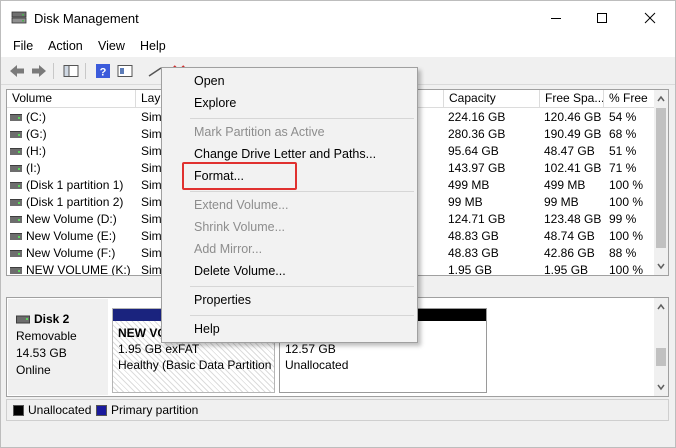 This screenshot has height=448, width=676. What do you see at coordinates (239, 176) in the screenshot?
I see `format-highlight-box` at bounding box center [239, 176].